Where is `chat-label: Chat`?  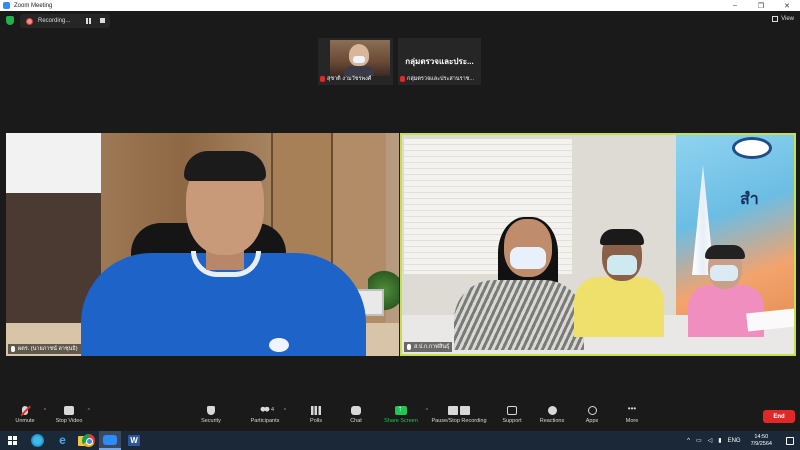 chat-label: Chat is located at coordinates (356, 421).